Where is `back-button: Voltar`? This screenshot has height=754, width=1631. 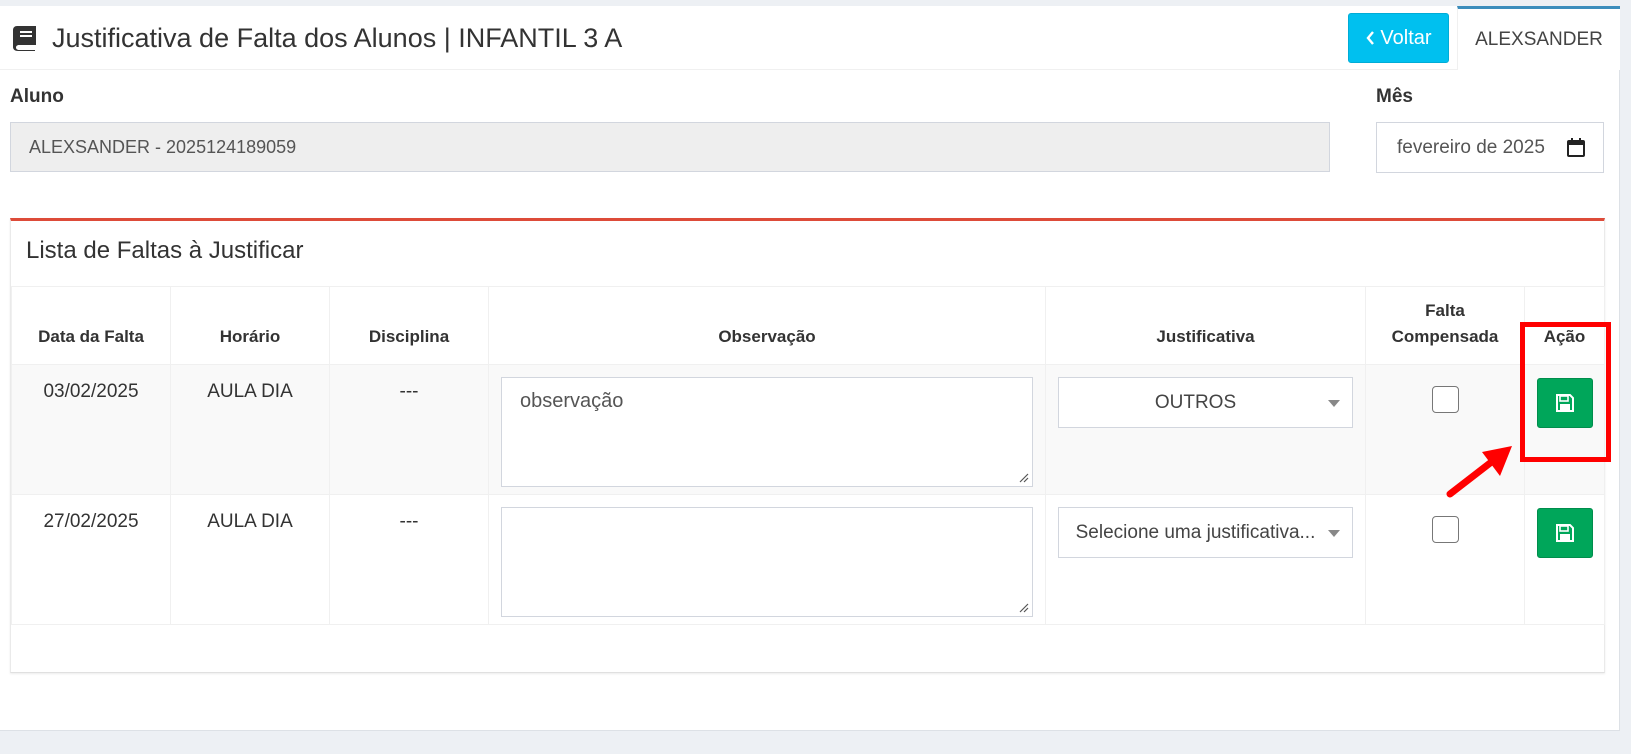 back-button: Voltar is located at coordinates (1398, 38).